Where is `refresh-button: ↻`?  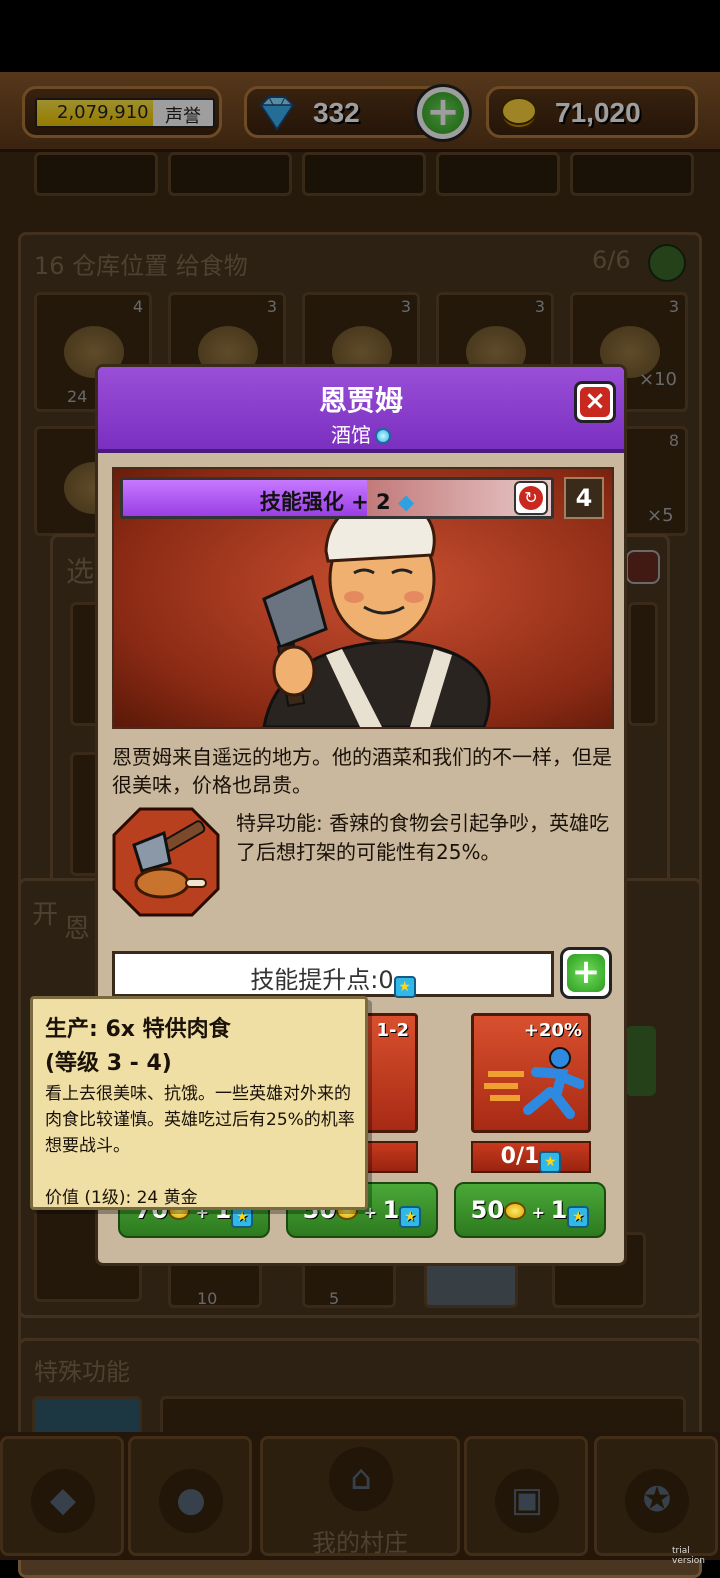
refresh-button: ↻ is located at coordinates (531, 498).